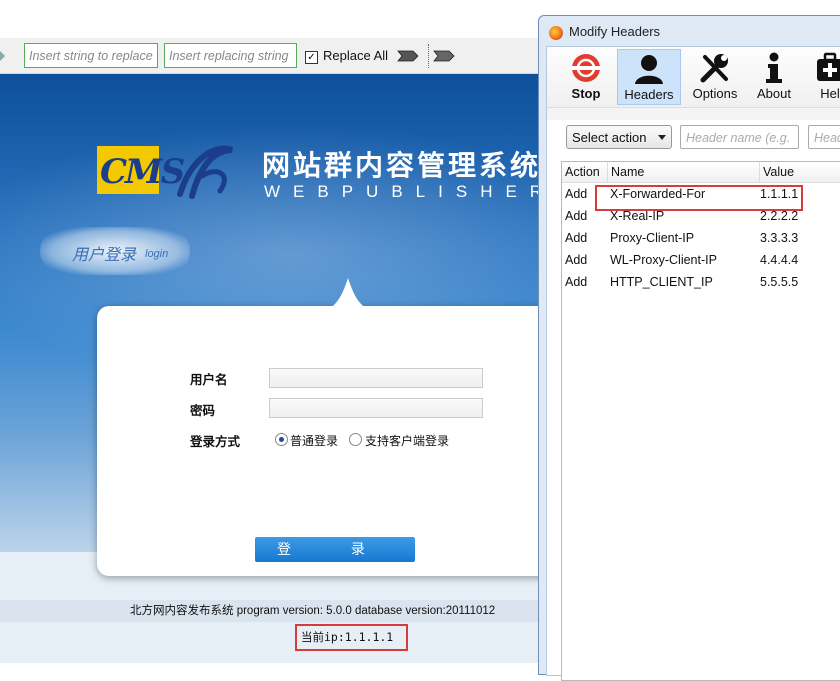 This screenshot has width=840, height=681. I want to click on toolbar-separator, so click(428, 56).